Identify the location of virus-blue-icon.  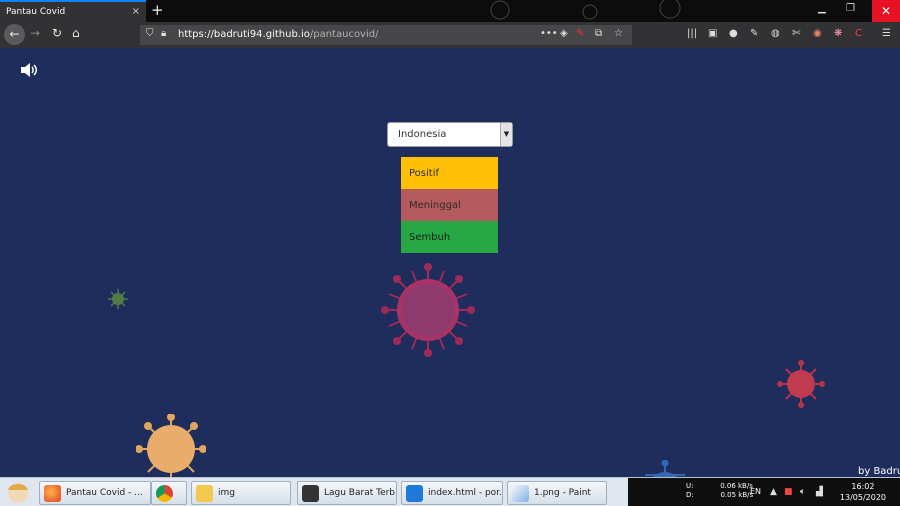
(665, 468).